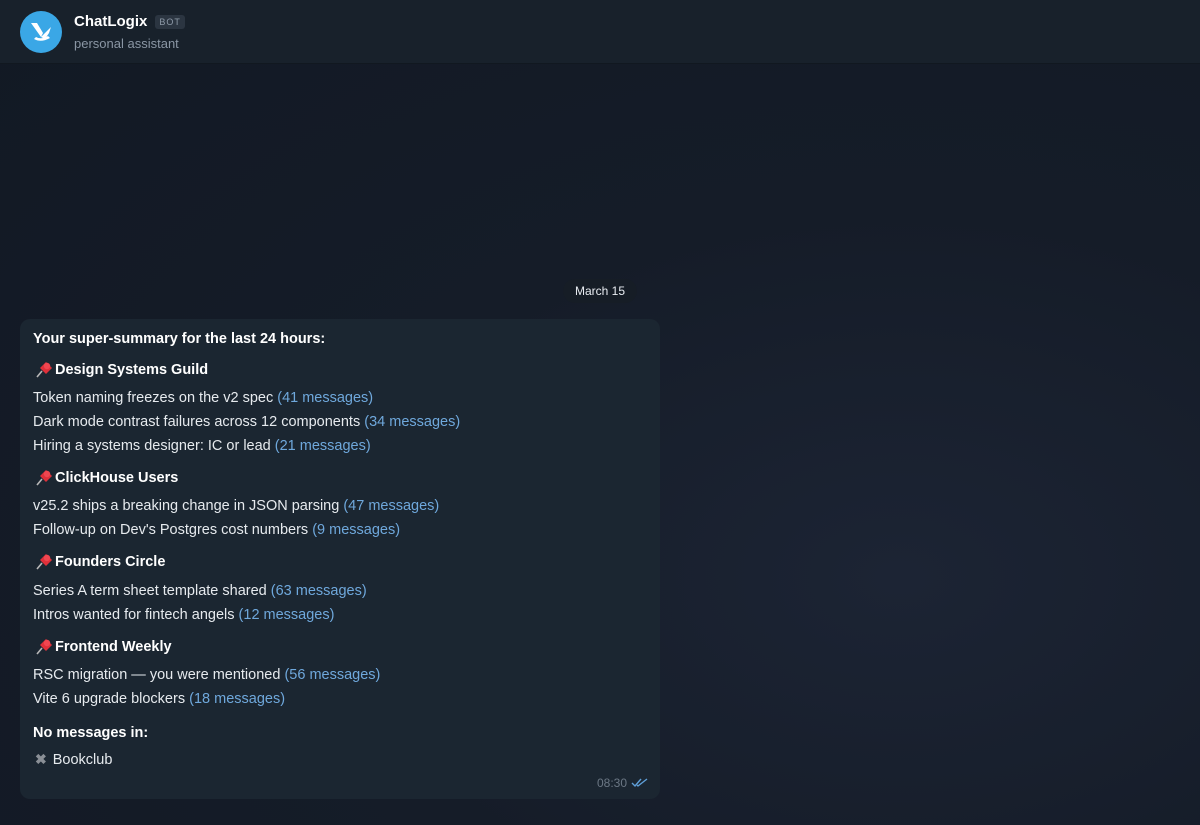 The width and height of the screenshot is (1200, 825). Describe the element at coordinates (600, 291) in the screenshot. I see `date-separator: March 15` at that location.